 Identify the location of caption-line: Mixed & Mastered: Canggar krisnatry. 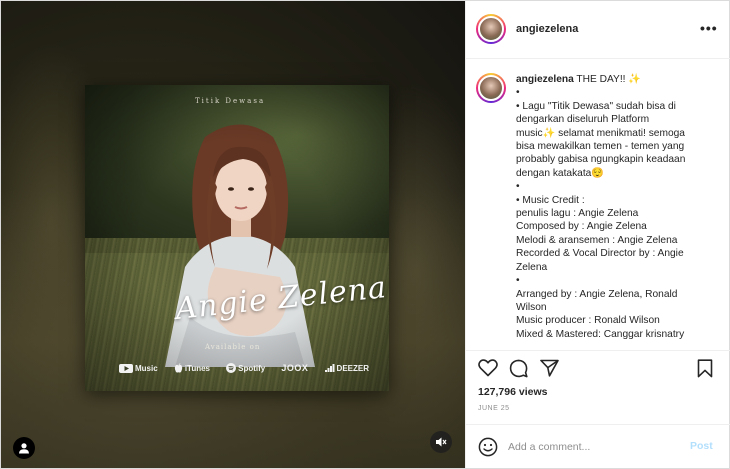
(600, 334).